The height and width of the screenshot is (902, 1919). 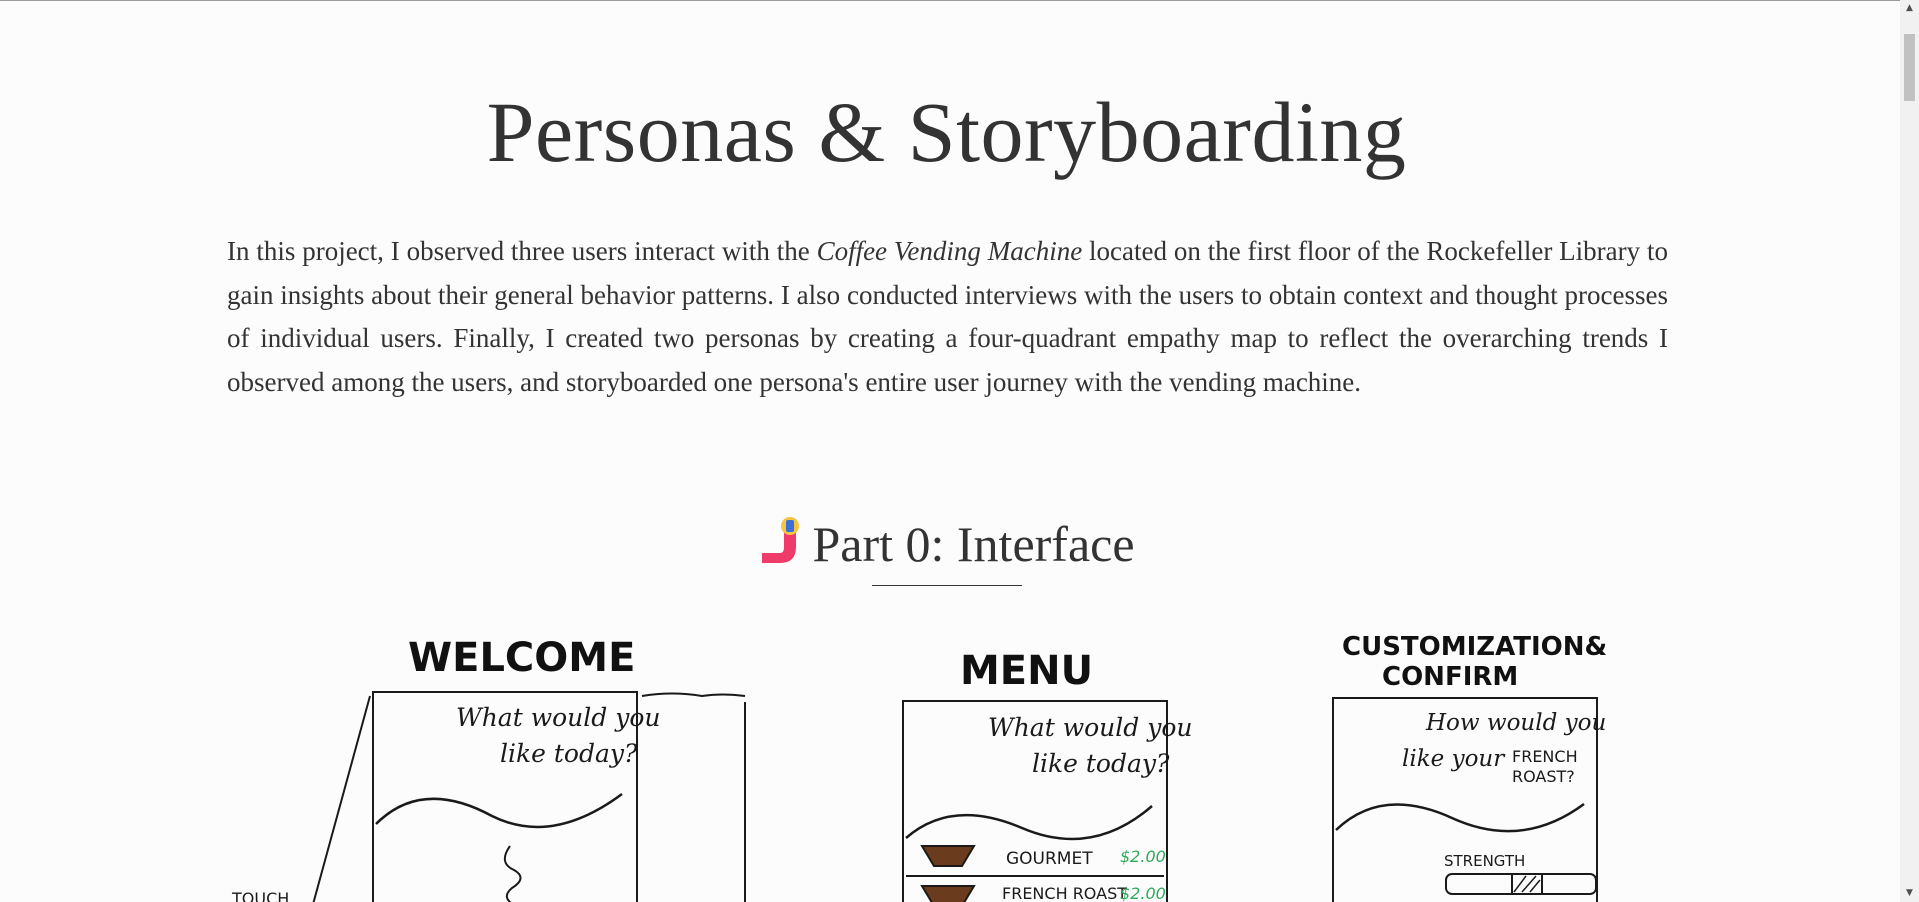 I want to click on welcome-prompt-line1: What would you, so click(x=558, y=717).